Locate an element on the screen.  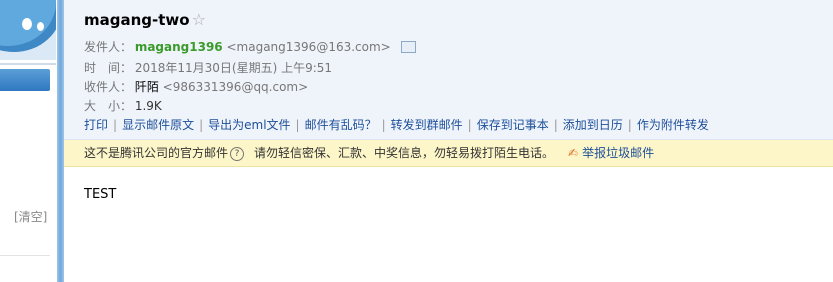
report-icon: ✍ is located at coordinates (573, 153).